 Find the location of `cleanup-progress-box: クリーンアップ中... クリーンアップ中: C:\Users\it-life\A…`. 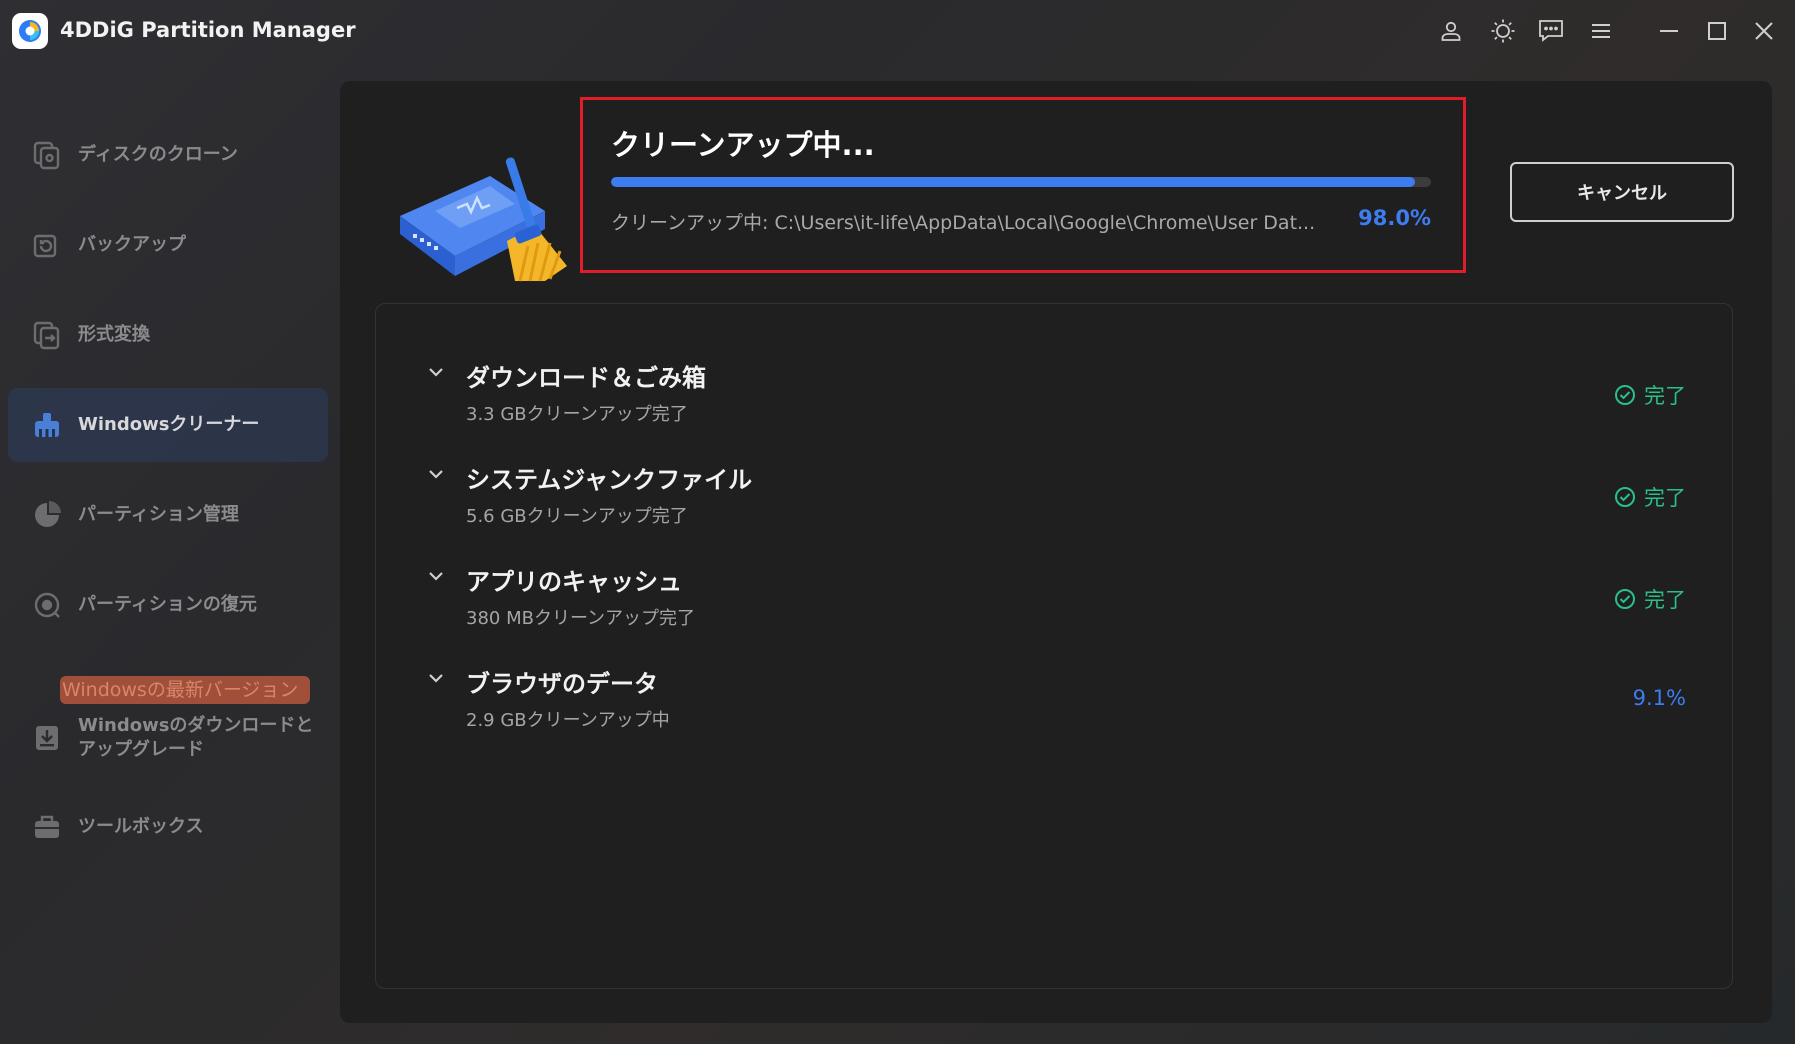

cleanup-progress-box: クリーンアップ中... クリーンアップ中: C:\Users\it-life\A… is located at coordinates (1023, 185).